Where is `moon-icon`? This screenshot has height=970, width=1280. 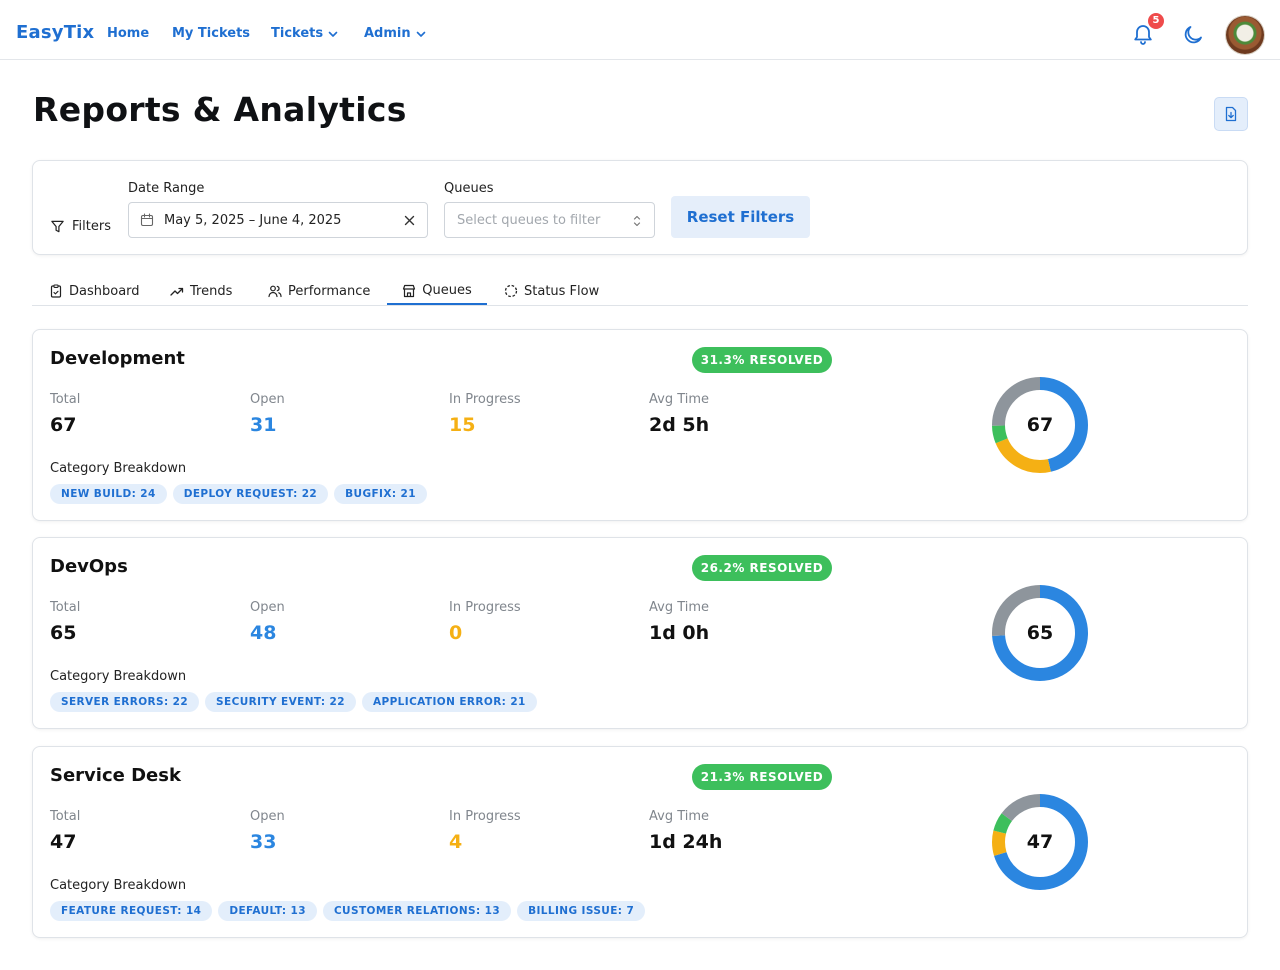 moon-icon is located at coordinates (1193, 35).